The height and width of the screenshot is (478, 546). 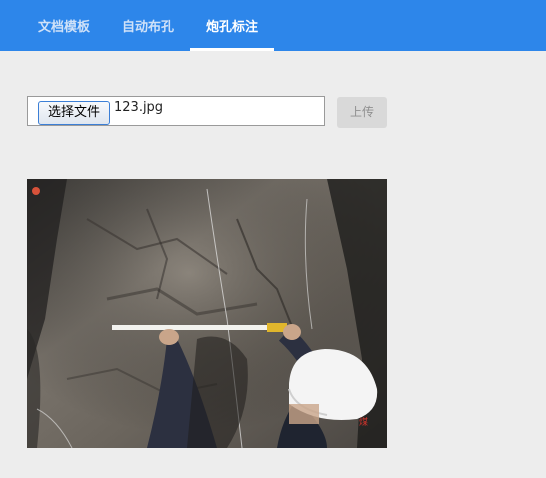 What do you see at coordinates (74, 113) in the screenshot?
I see `choose-file-button: 选择文件` at bounding box center [74, 113].